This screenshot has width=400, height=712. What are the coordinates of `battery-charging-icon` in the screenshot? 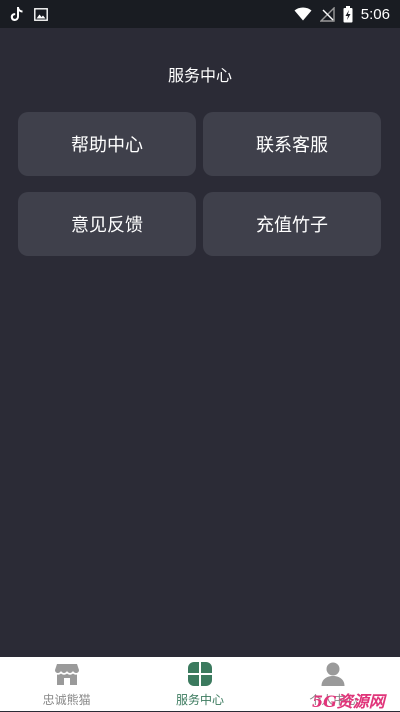 It's located at (348, 14).